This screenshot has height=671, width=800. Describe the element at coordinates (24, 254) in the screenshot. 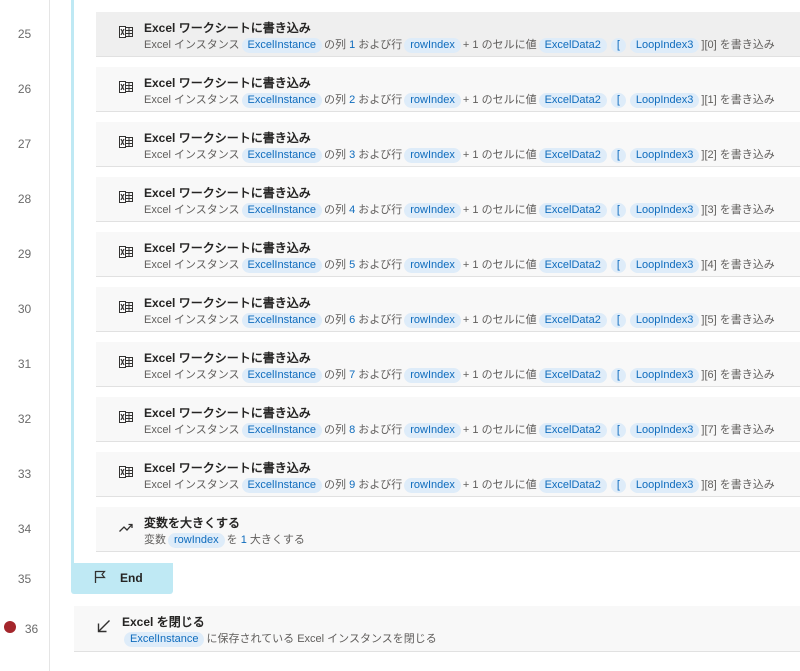

I see `line-number: 29` at that location.